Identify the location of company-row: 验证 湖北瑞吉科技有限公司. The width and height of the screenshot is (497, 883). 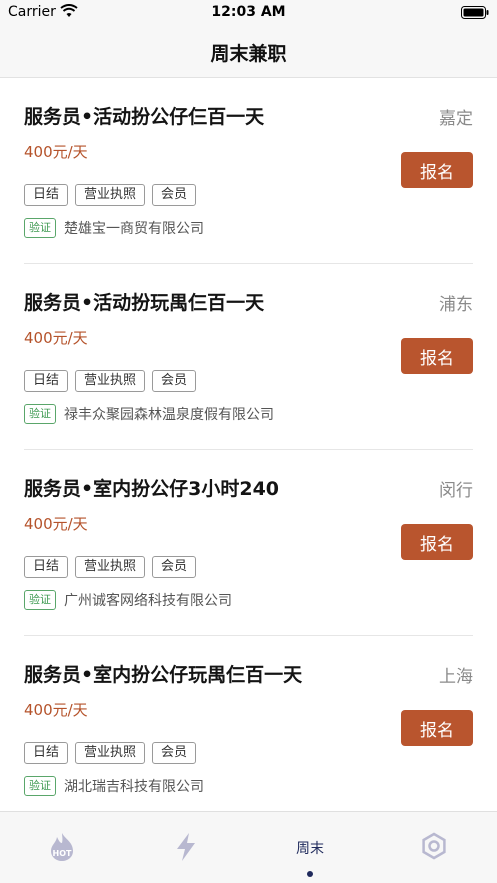
(114, 786).